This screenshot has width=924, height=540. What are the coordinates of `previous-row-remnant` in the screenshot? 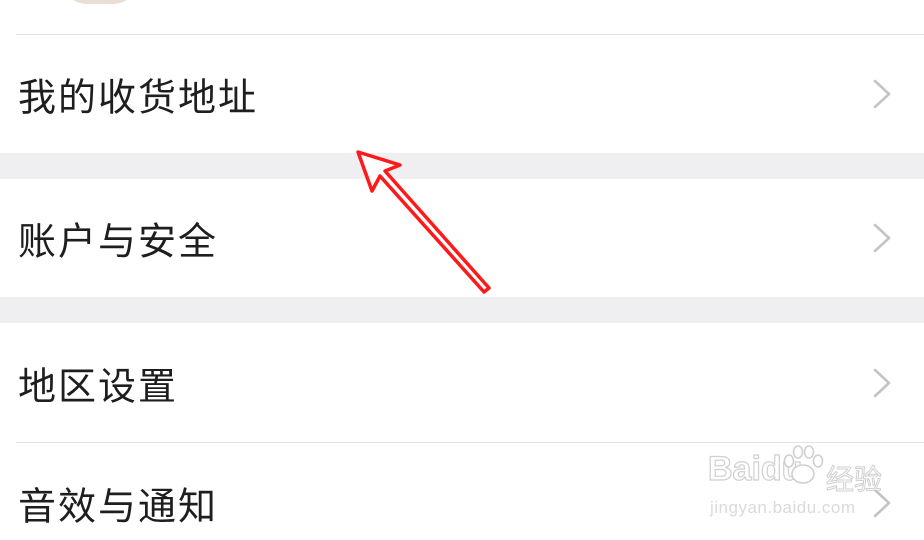 It's located at (462, 17).